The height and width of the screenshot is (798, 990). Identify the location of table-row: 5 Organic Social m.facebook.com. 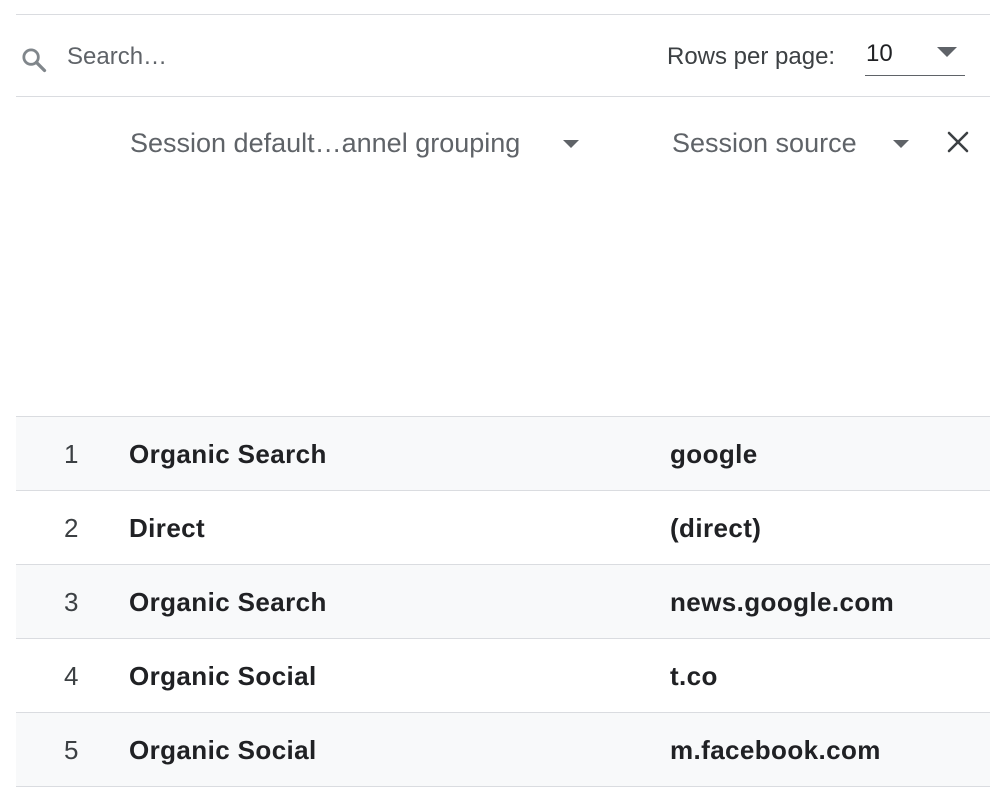
(503, 749).